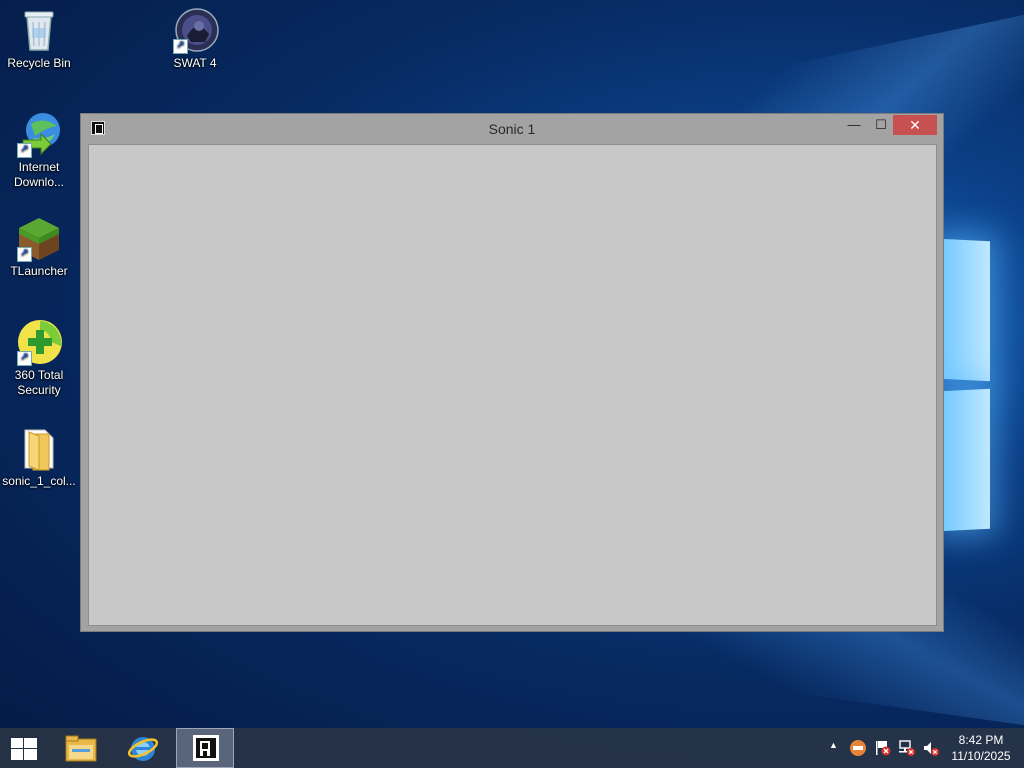  I want to click on desktop-icon-tlauncher: ↗ TLauncher, so click(39, 246).